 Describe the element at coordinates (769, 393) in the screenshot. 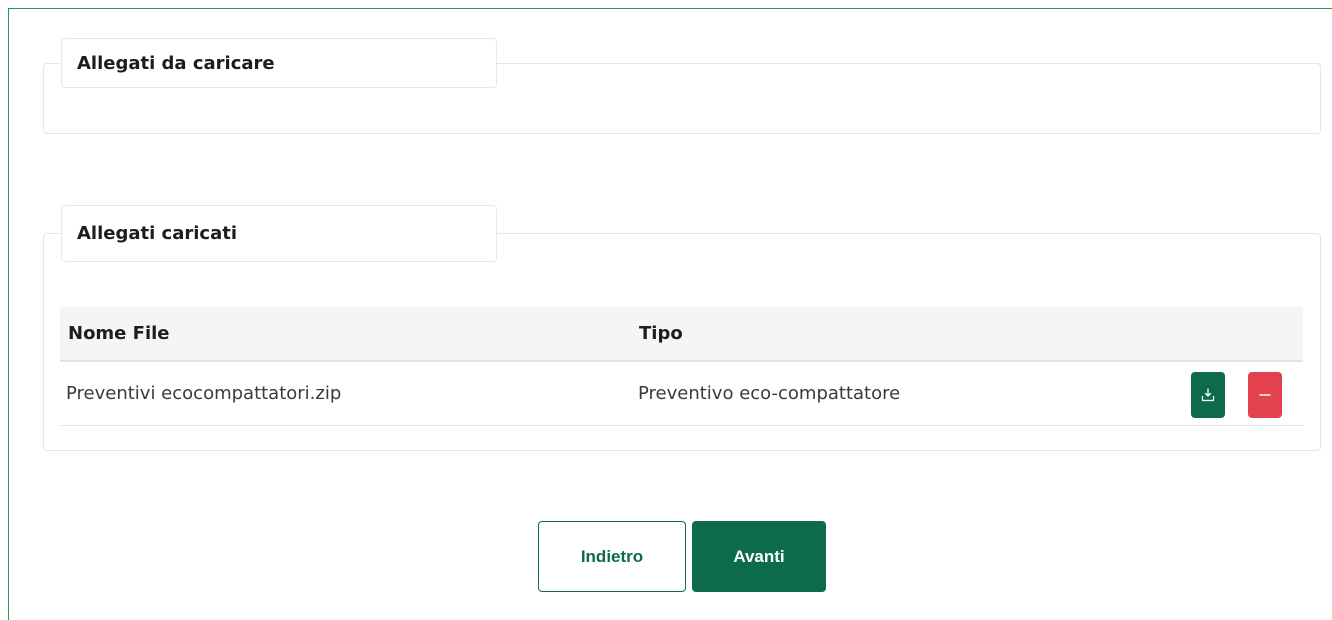

I see `file-type-cell: Preventivo eco-compattatore` at that location.